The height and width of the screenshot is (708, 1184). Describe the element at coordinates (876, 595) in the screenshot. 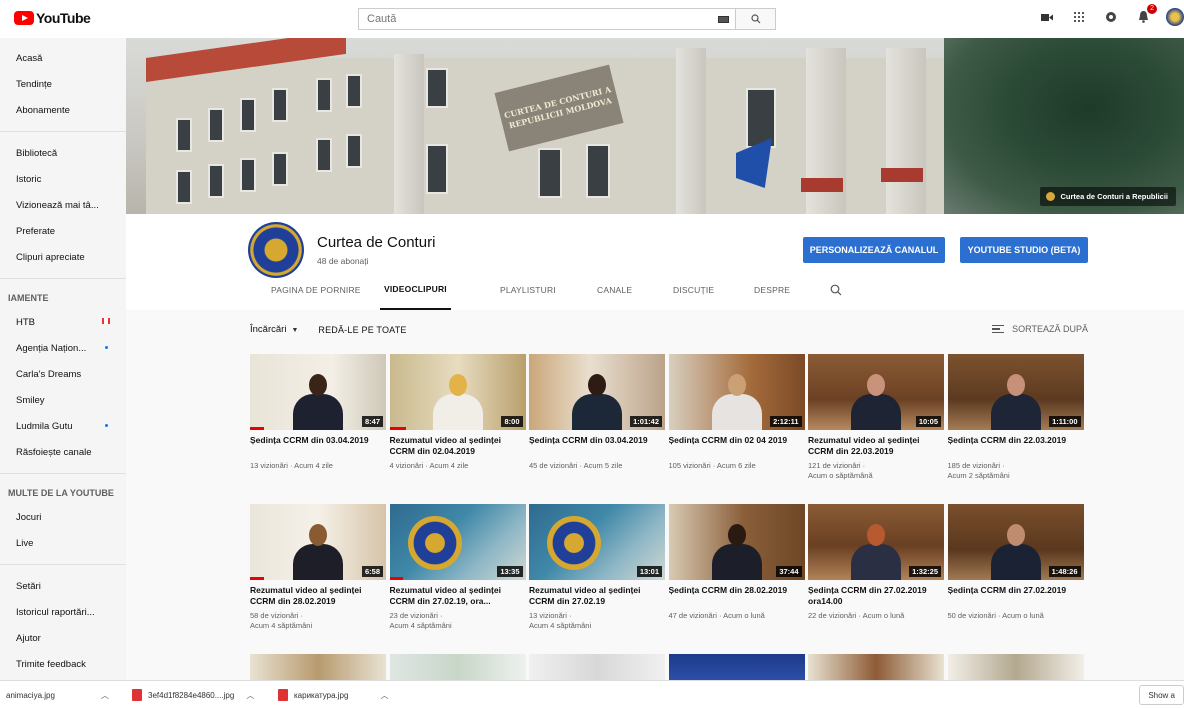

I see `video-title: Ședința CCRM din 27.02.2019 ora14.00` at that location.